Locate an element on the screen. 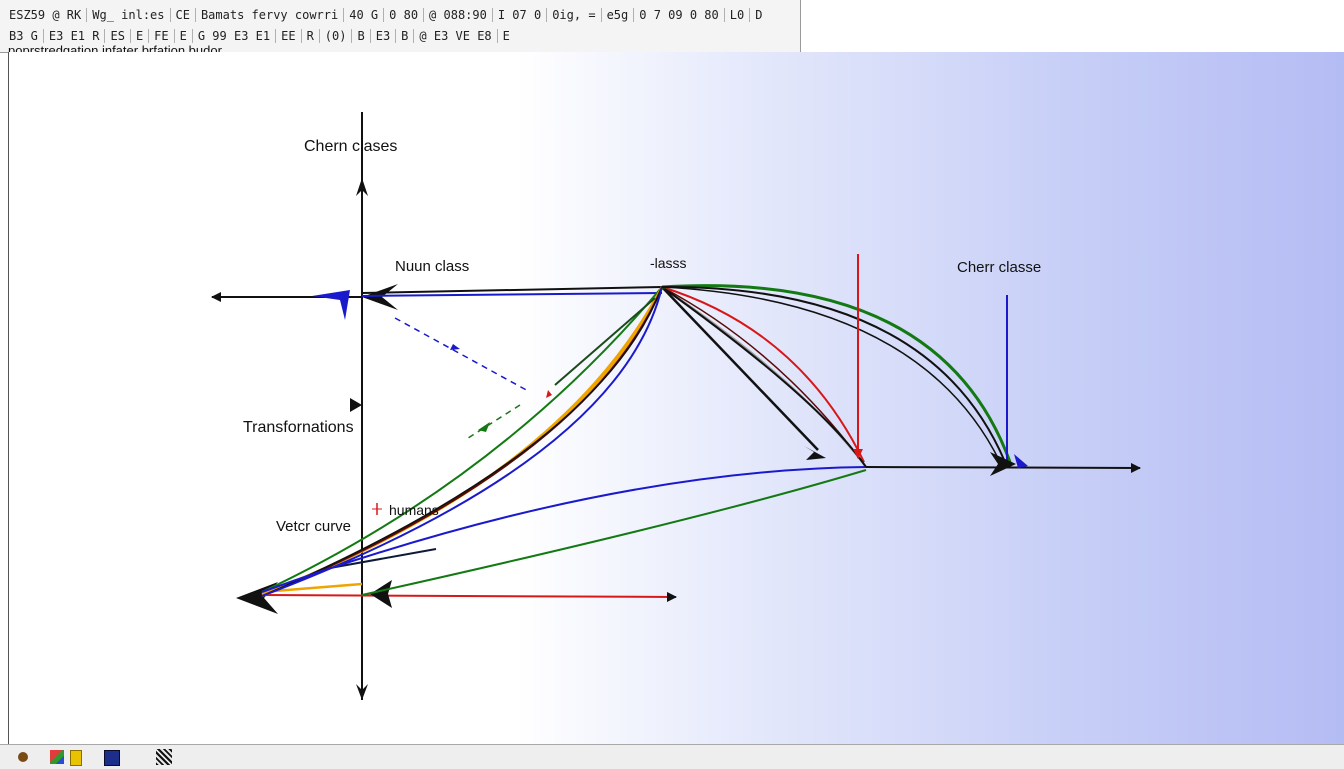 This screenshot has width=1344, height=769. curve-red-right is located at coordinates (763, 374).